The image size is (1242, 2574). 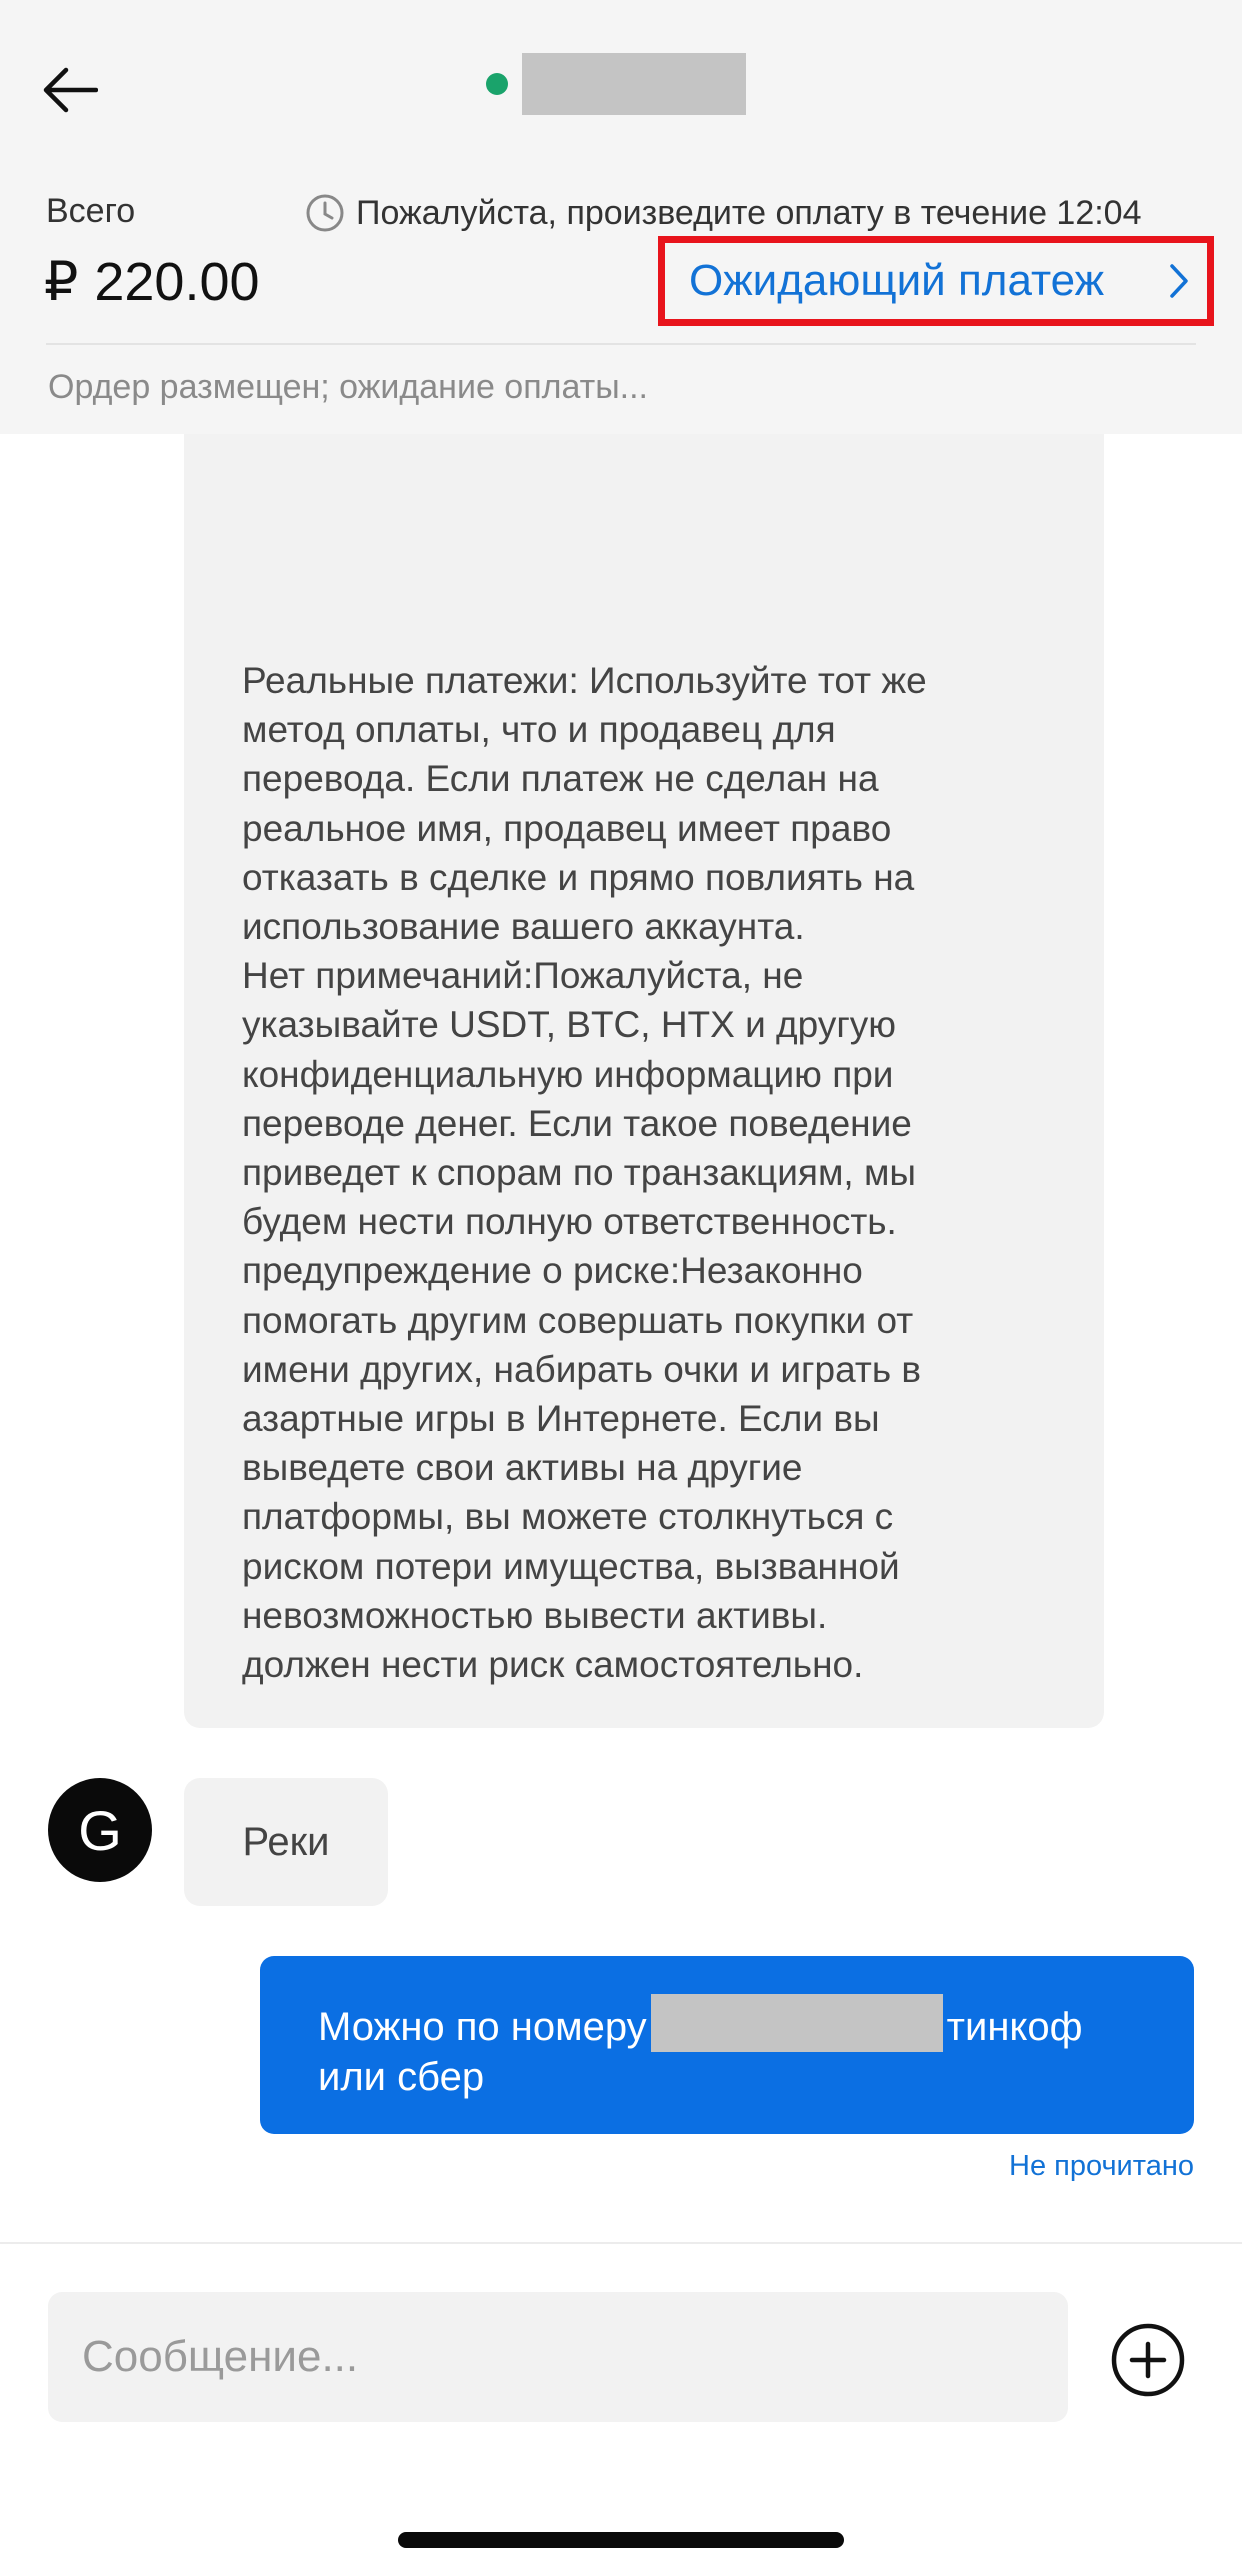 What do you see at coordinates (634, 84) in the screenshot?
I see `partner-name-redacted` at bounding box center [634, 84].